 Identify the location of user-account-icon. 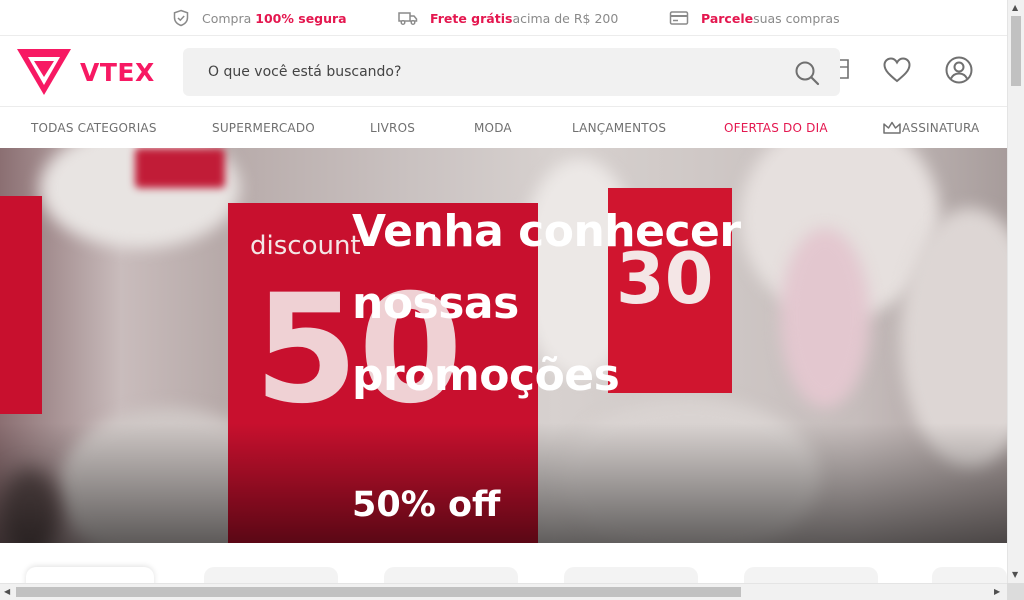
(959, 70).